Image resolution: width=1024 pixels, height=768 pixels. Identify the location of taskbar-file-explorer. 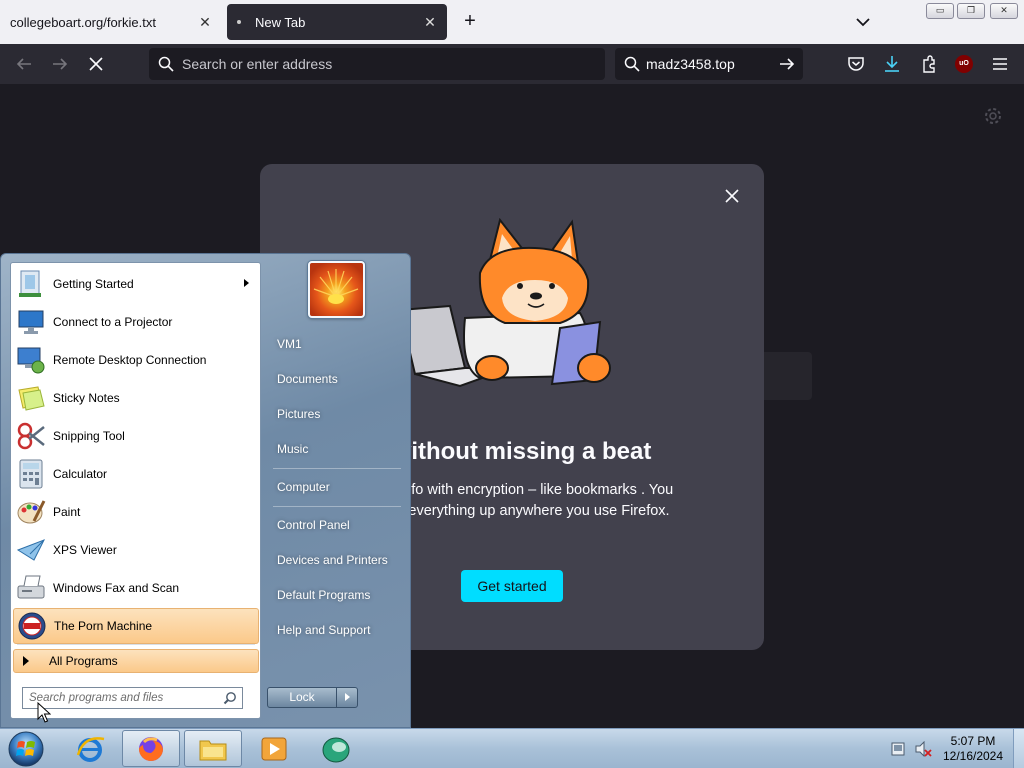
(213, 748).